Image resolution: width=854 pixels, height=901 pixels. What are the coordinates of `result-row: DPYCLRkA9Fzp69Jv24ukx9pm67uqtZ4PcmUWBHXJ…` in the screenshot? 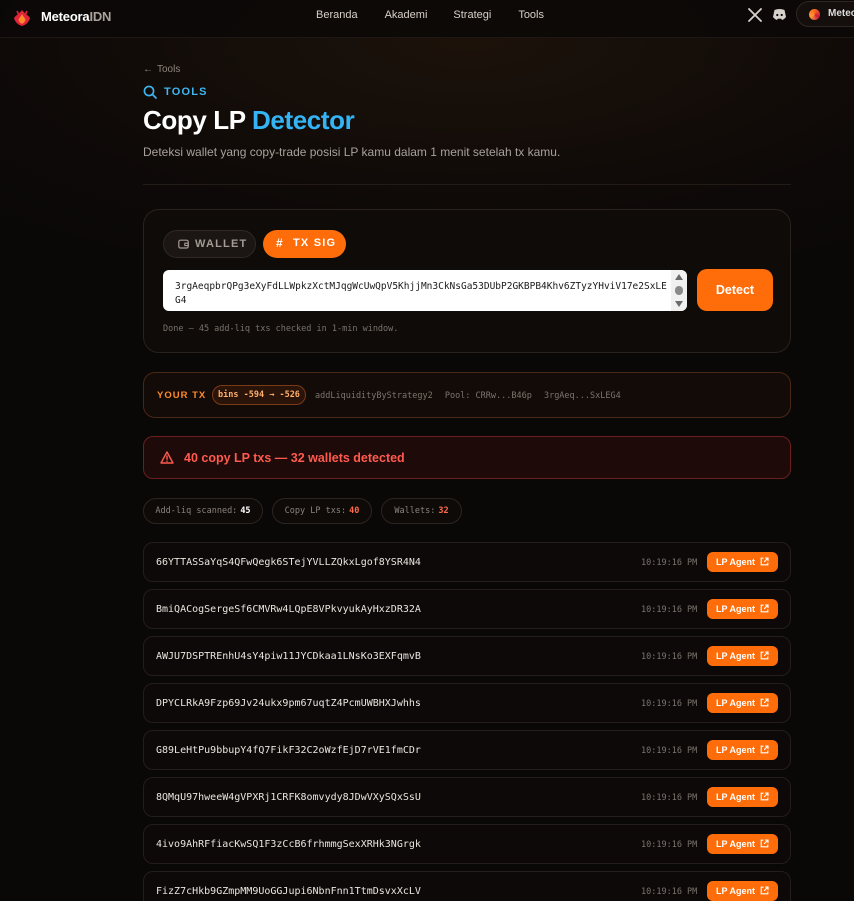 It's located at (467, 703).